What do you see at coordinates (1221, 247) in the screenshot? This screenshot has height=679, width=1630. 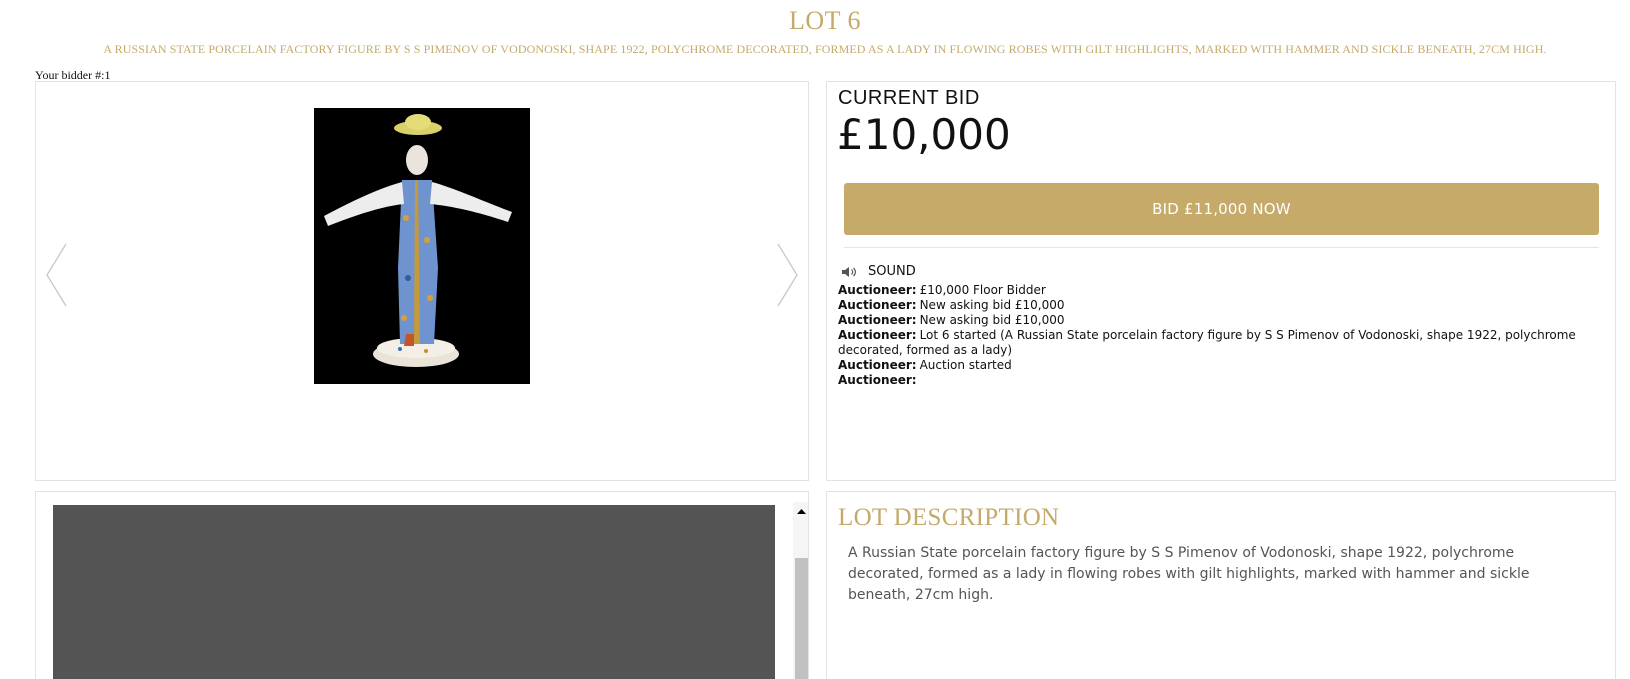 I see `divider` at bounding box center [1221, 247].